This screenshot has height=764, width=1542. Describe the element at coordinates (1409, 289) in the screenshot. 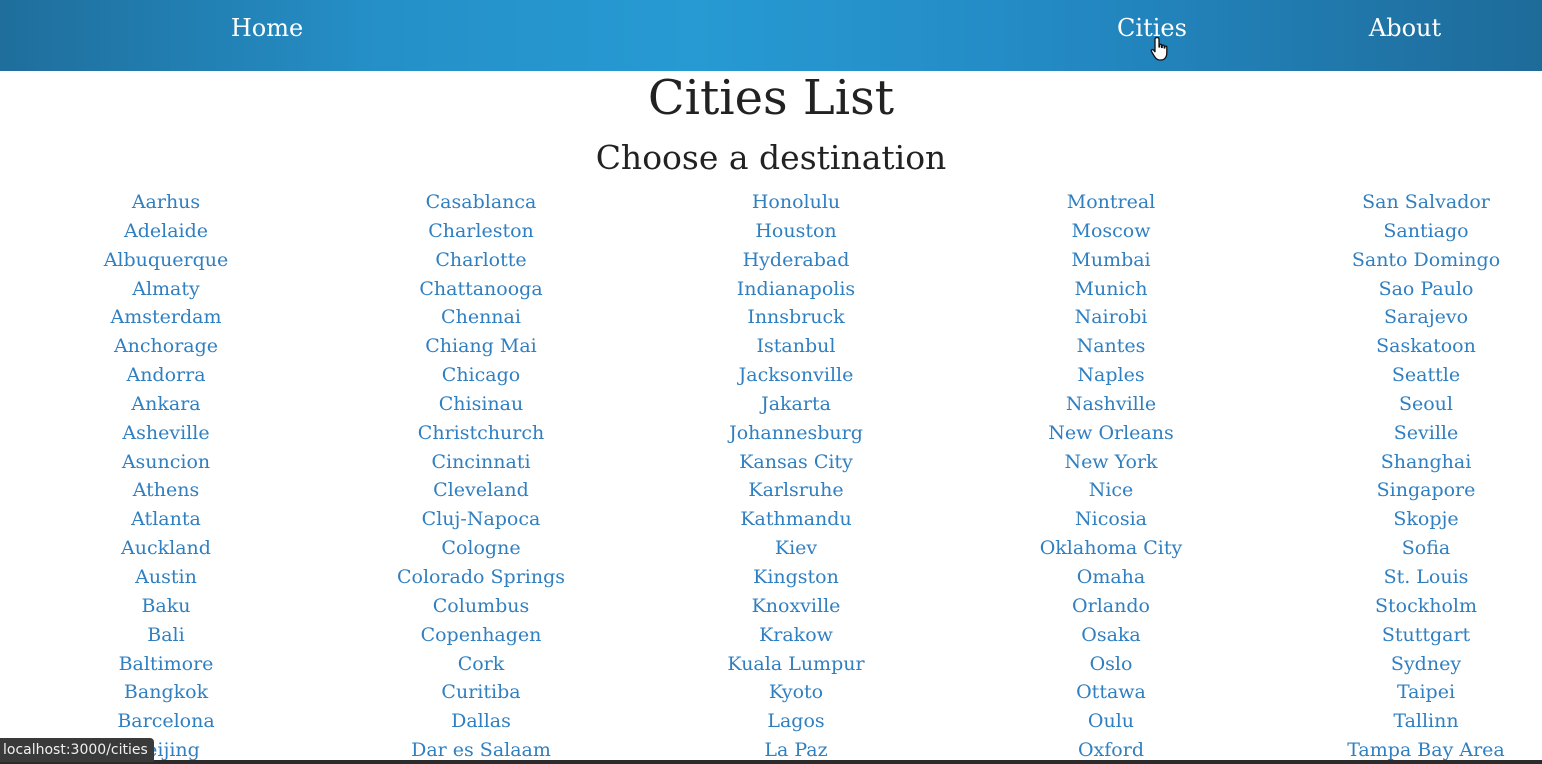

I see `city-link: Sao Paulo` at that location.